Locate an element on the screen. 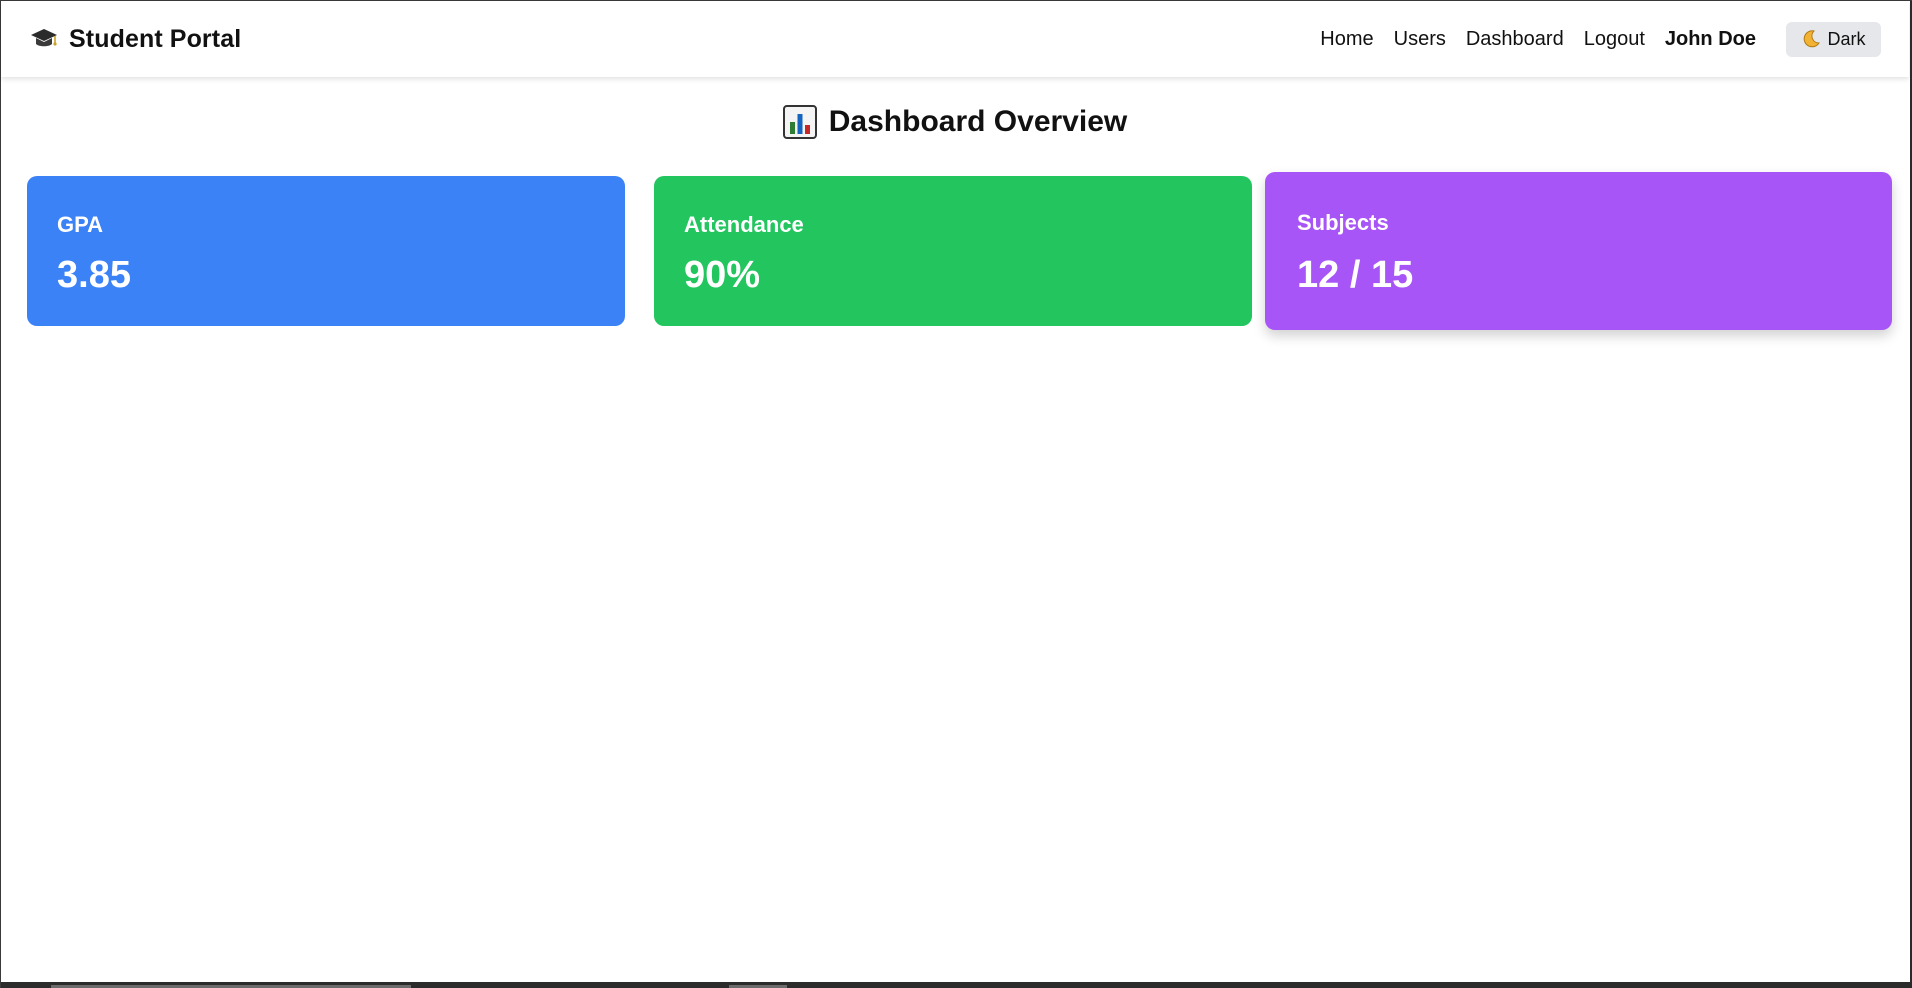  nav-link-users: Users is located at coordinates (1420, 39).